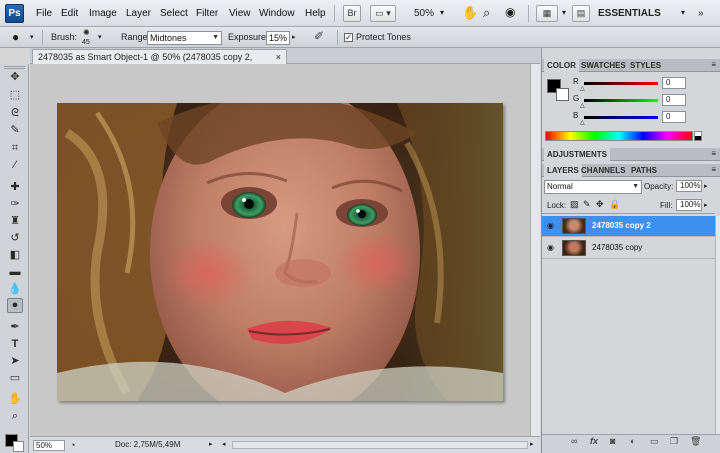 The height and width of the screenshot is (453, 720). I want to click on brush-picker-dropdown-icon: ▾, so click(100, 37).